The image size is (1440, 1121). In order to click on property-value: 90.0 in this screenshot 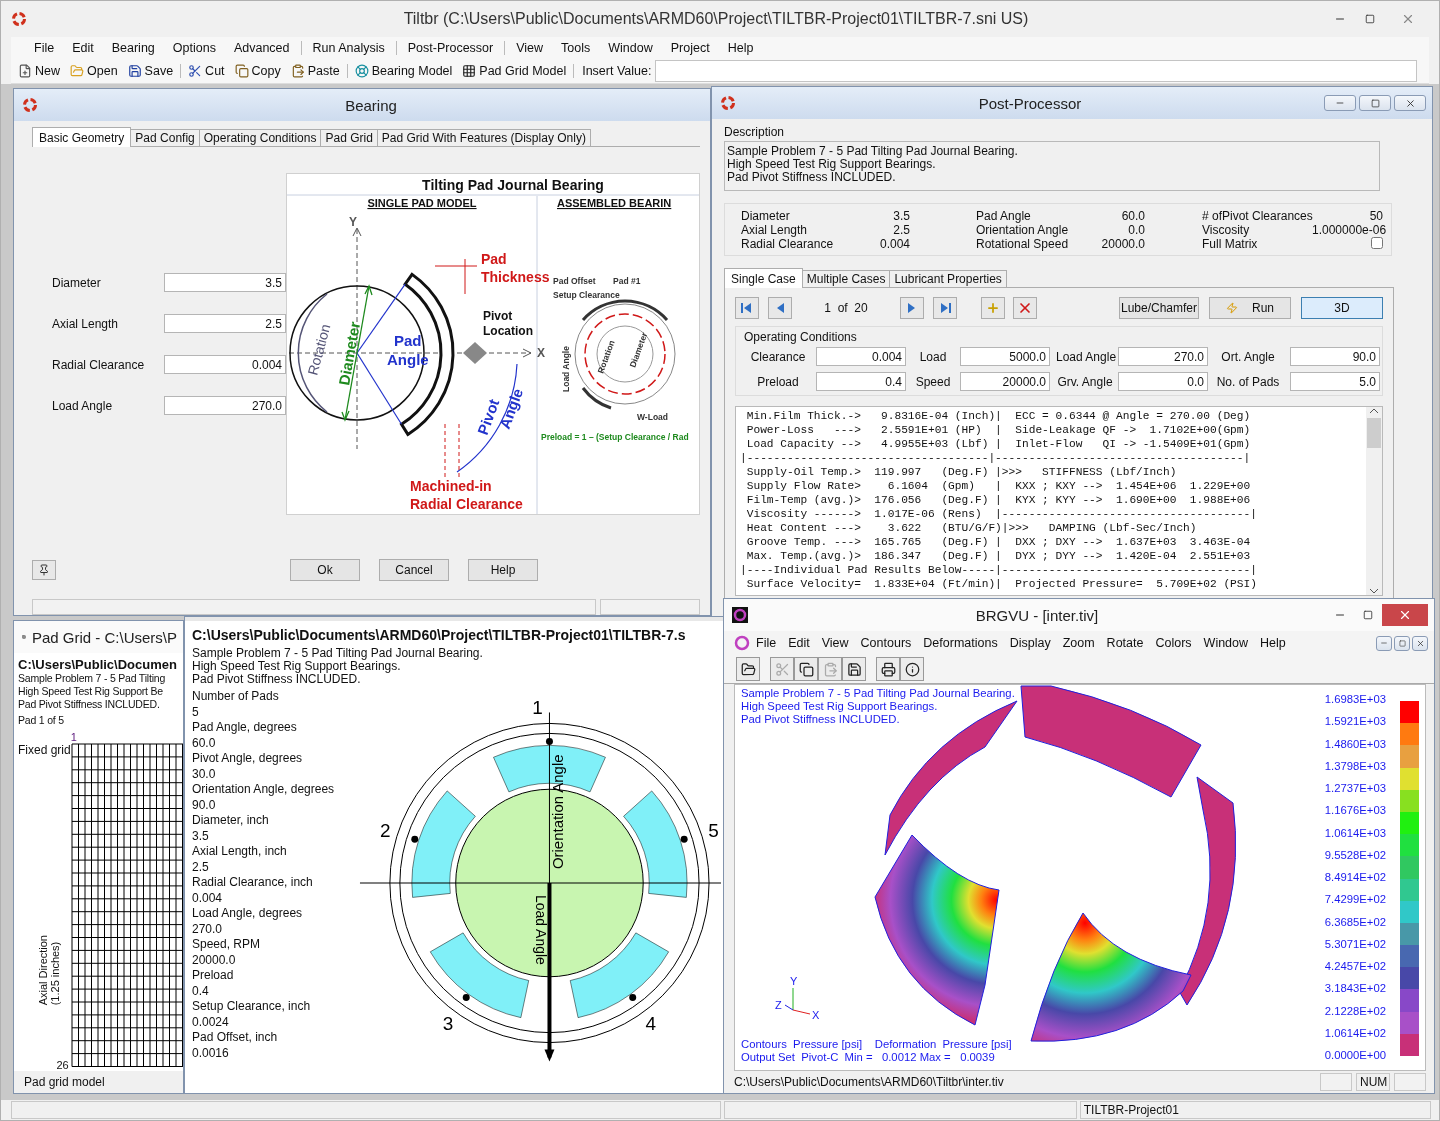, I will do `click(204, 805)`.